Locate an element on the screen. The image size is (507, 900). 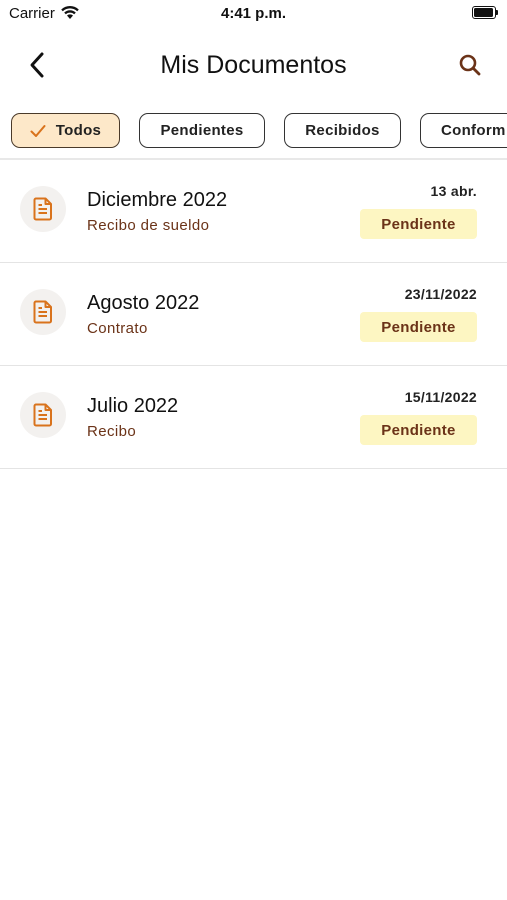
status-bar: Carrier 4:41 p.m. is located at coordinates (253, 15).